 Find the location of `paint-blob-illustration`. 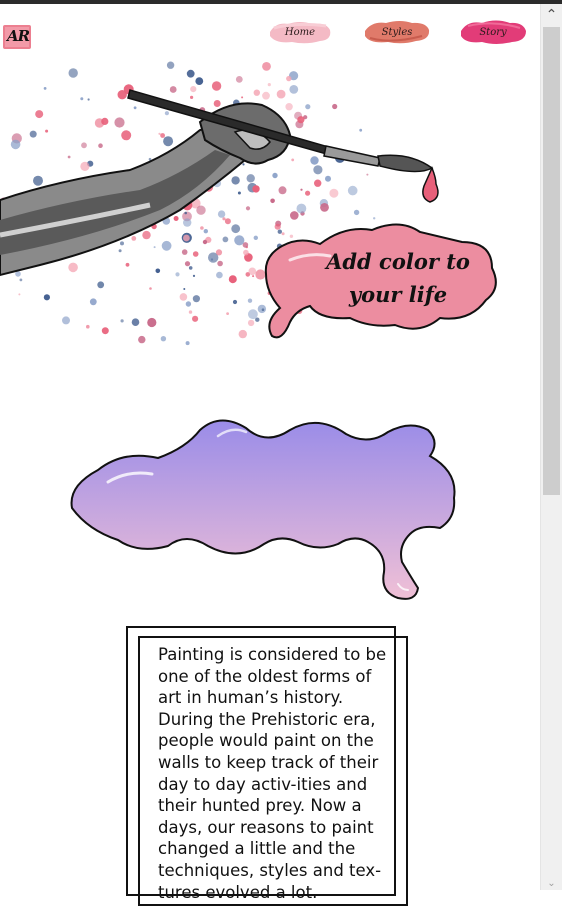

paint-blob-illustration is located at coordinates (263, 509).